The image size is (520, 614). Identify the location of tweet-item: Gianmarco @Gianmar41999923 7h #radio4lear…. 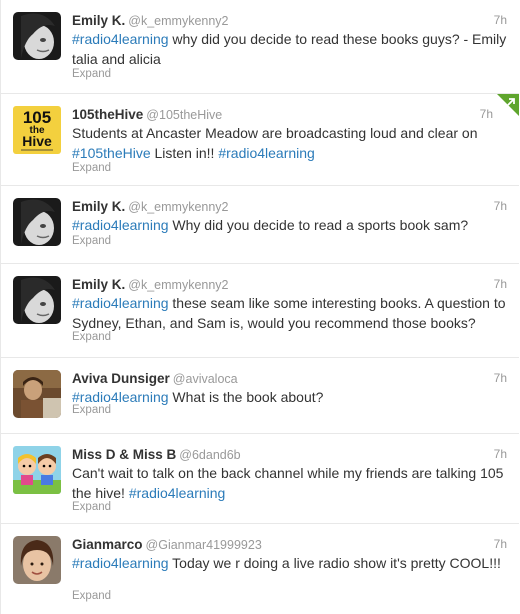
(260, 569).